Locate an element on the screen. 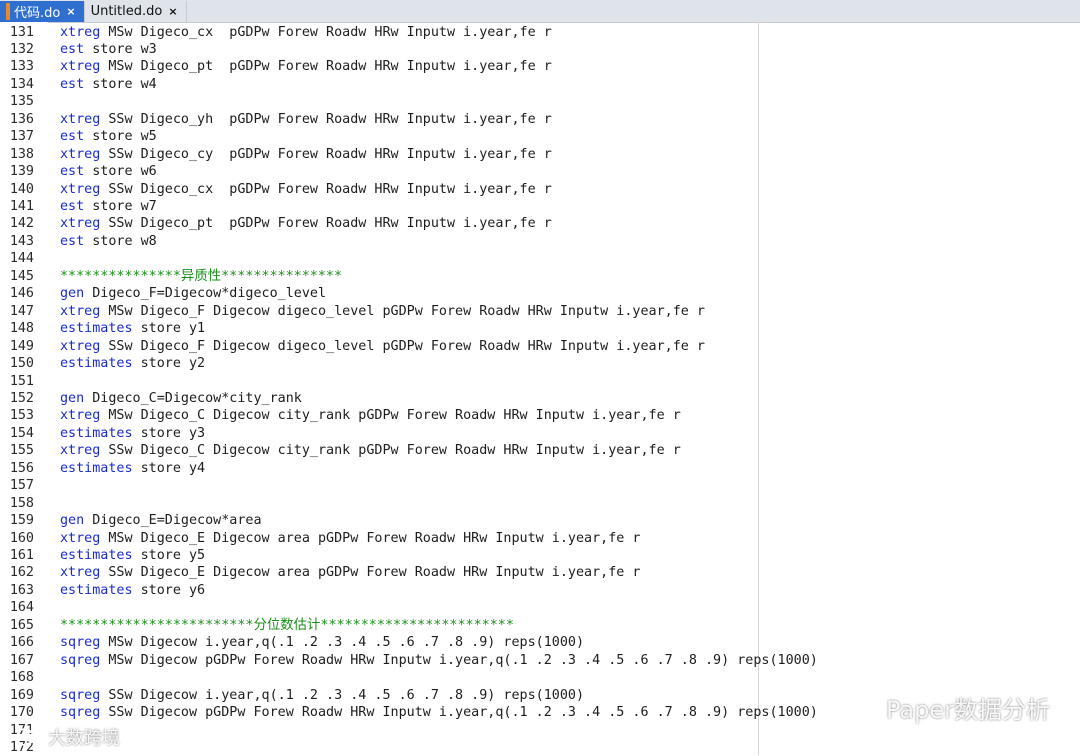 The image size is (1080, 756). code-line: 145 ***************异质性*************** is located at coordinates (540, 276).